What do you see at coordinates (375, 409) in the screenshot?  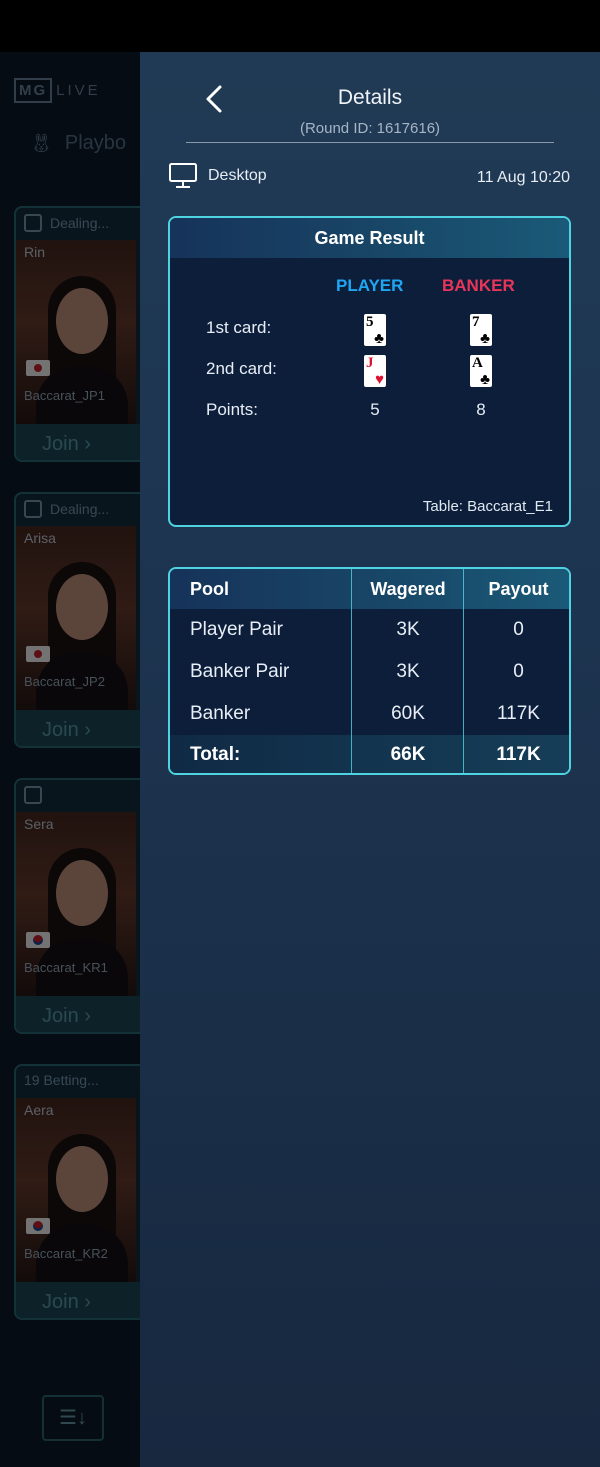 I see `player-points: 5` at bounding box center [375, 409].